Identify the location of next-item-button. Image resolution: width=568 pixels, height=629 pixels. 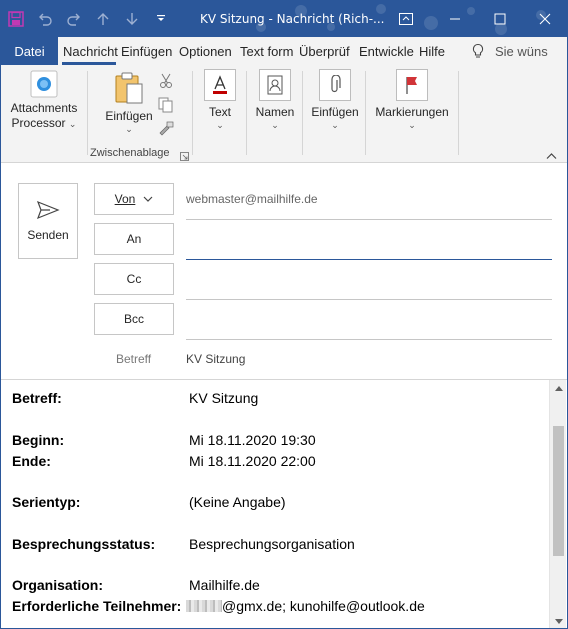
(131, 19).